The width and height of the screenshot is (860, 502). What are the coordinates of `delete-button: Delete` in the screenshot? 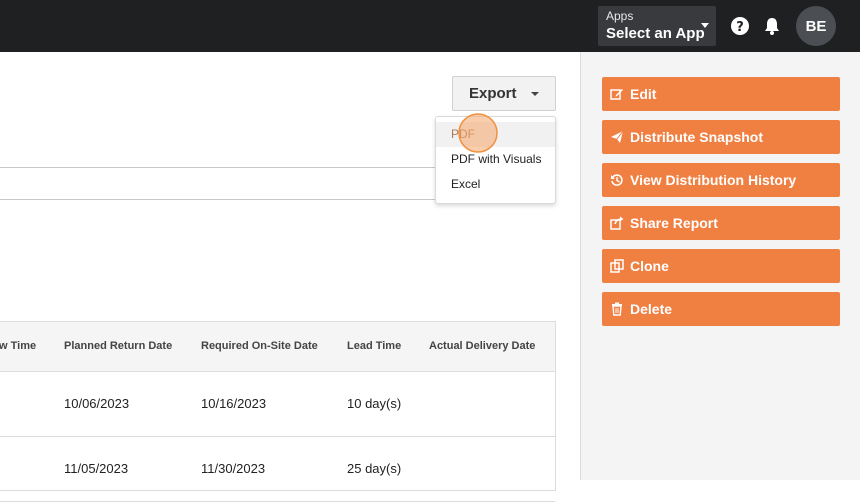 It's located at (721, 309).